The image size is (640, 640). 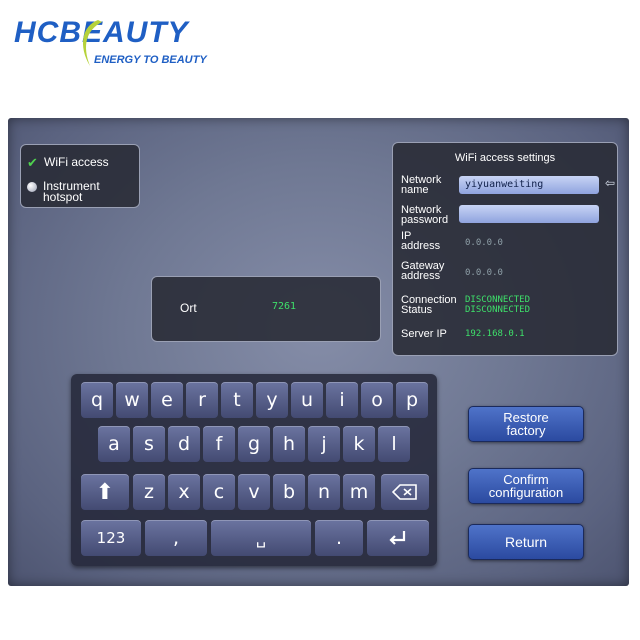 I want to click on key-period: ., so click(x=339, y=538).